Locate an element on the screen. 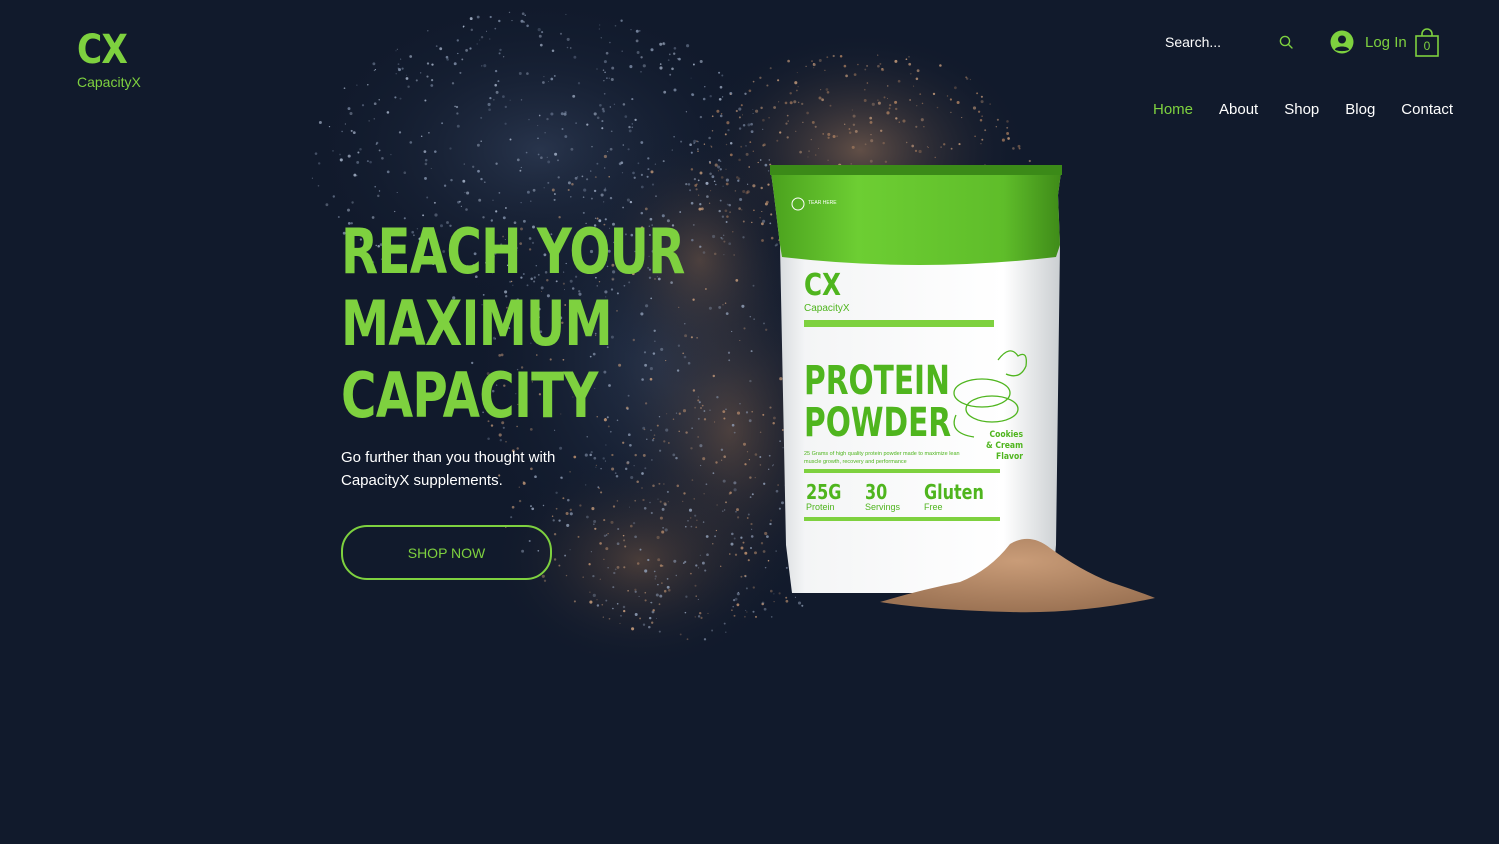 The width and height of the screenshot is (1499, 844). logo-name: CapacityX is located at coordinates (109, 82).